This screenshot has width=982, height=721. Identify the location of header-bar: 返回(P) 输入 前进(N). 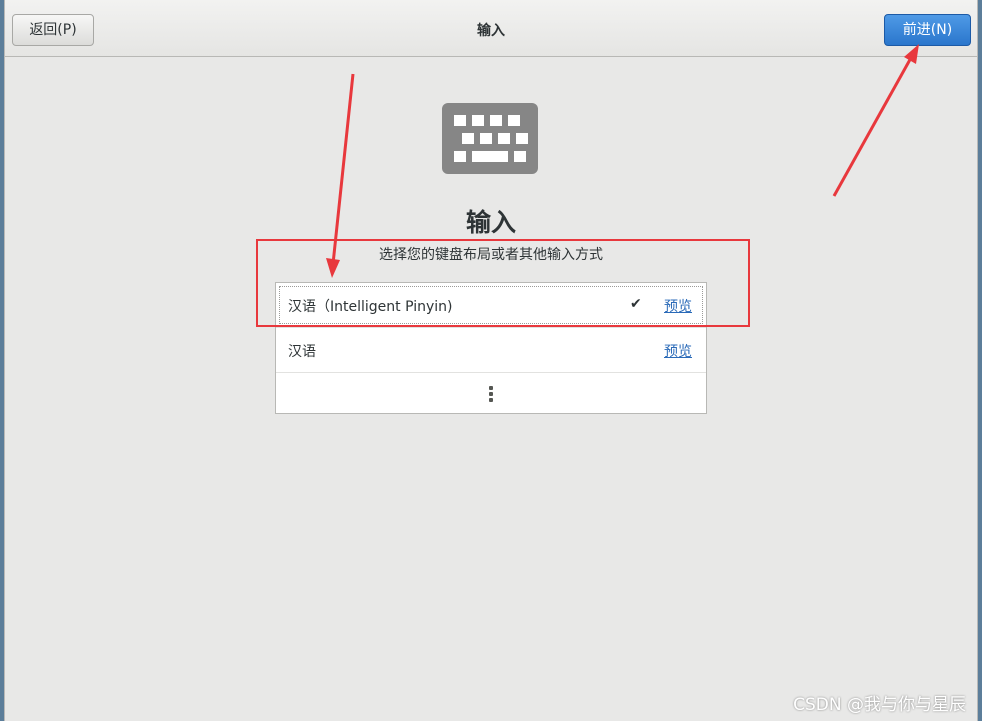
(491, 28).